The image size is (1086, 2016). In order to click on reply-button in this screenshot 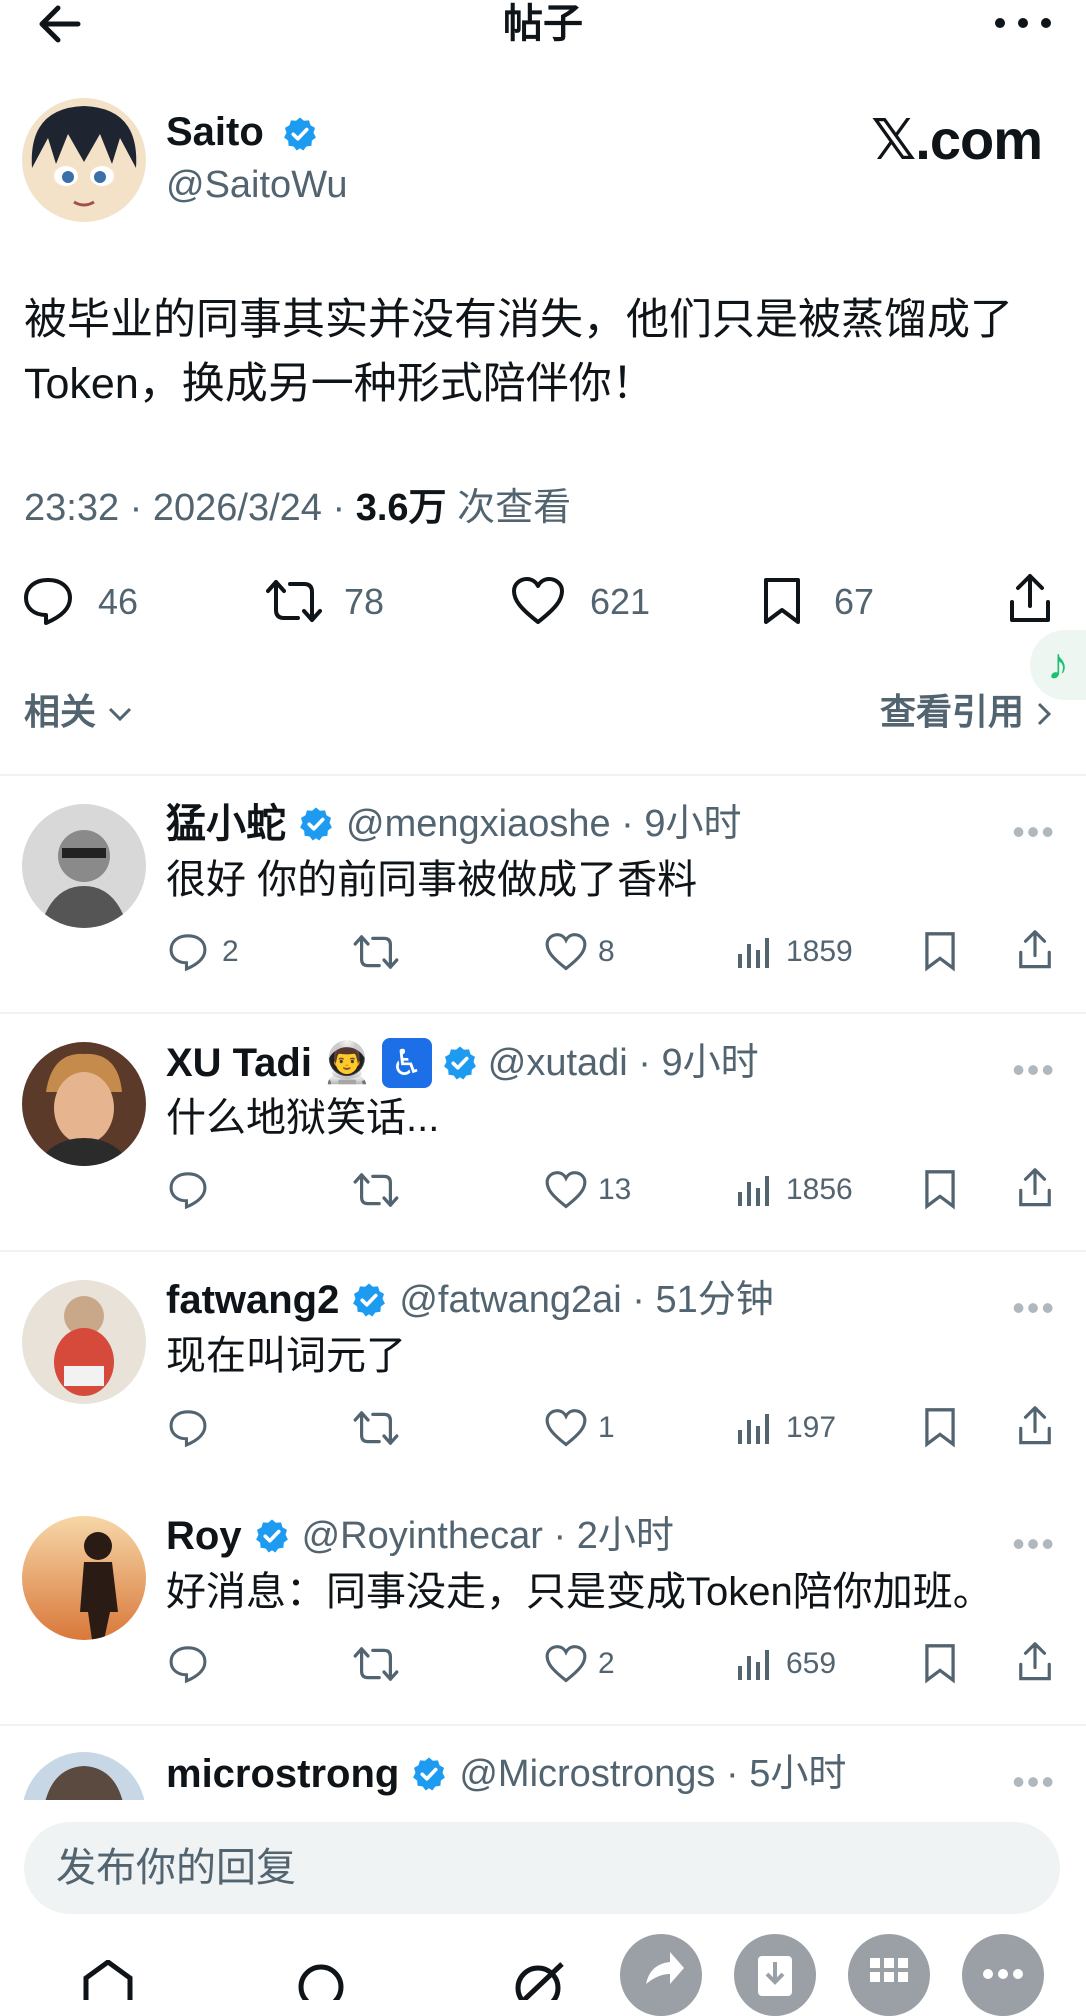, I will do `click(52, 601)`.